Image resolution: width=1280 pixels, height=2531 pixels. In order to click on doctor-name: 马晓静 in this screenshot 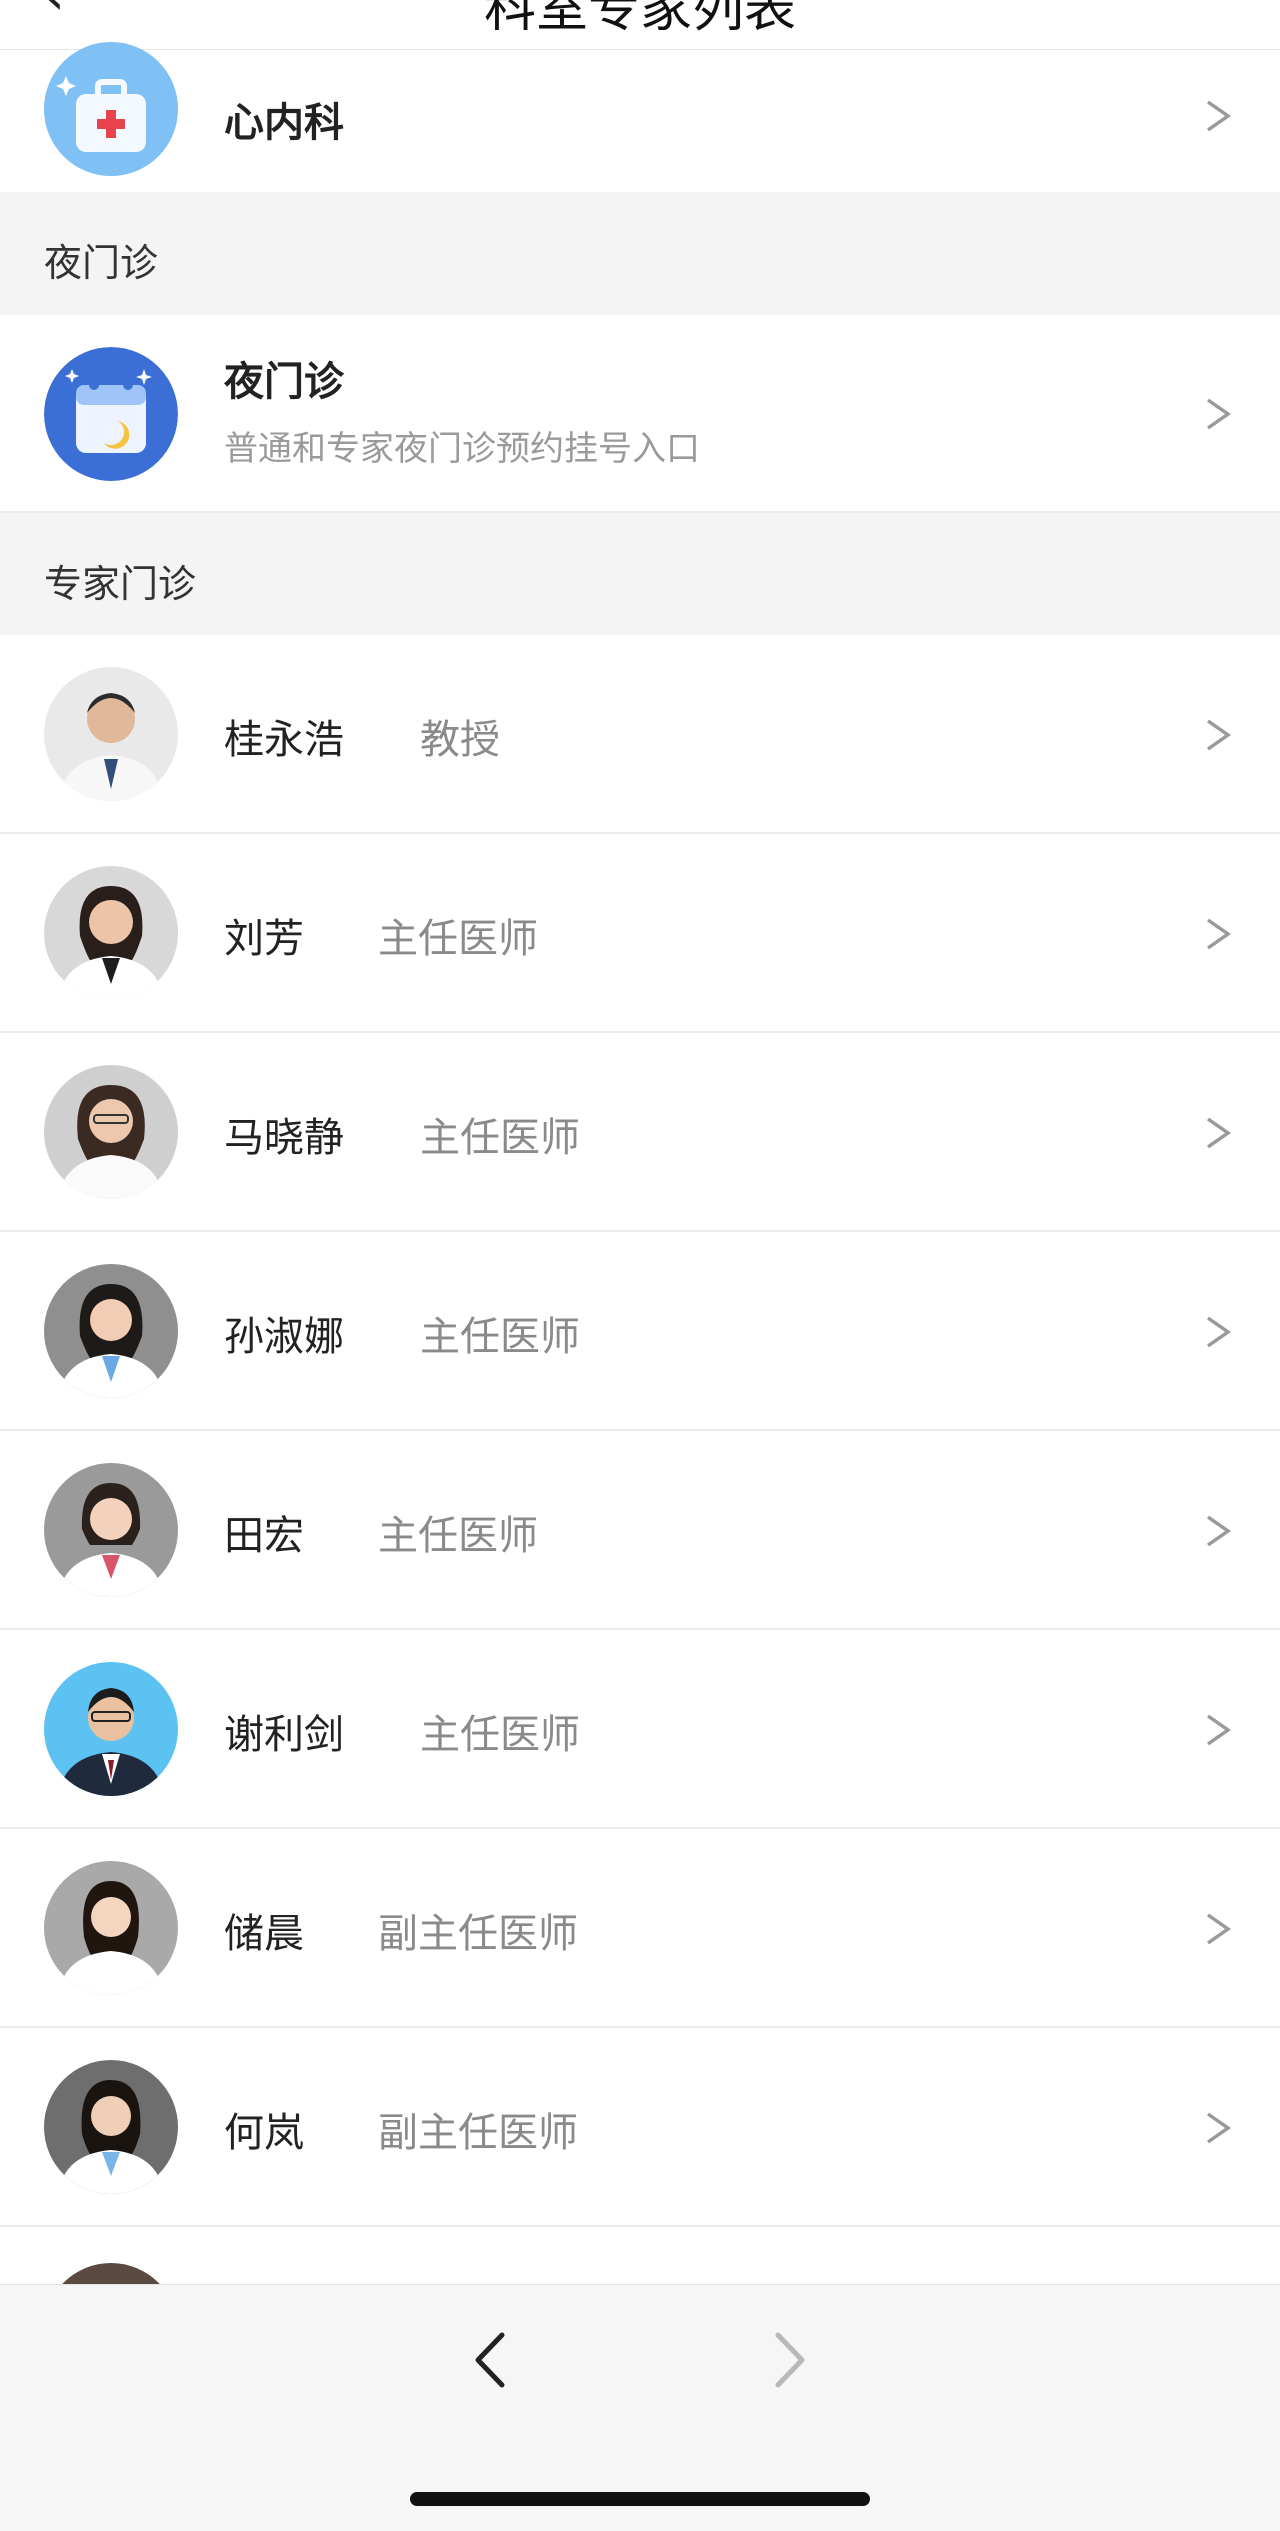, I will do `click(284, 1138)`.